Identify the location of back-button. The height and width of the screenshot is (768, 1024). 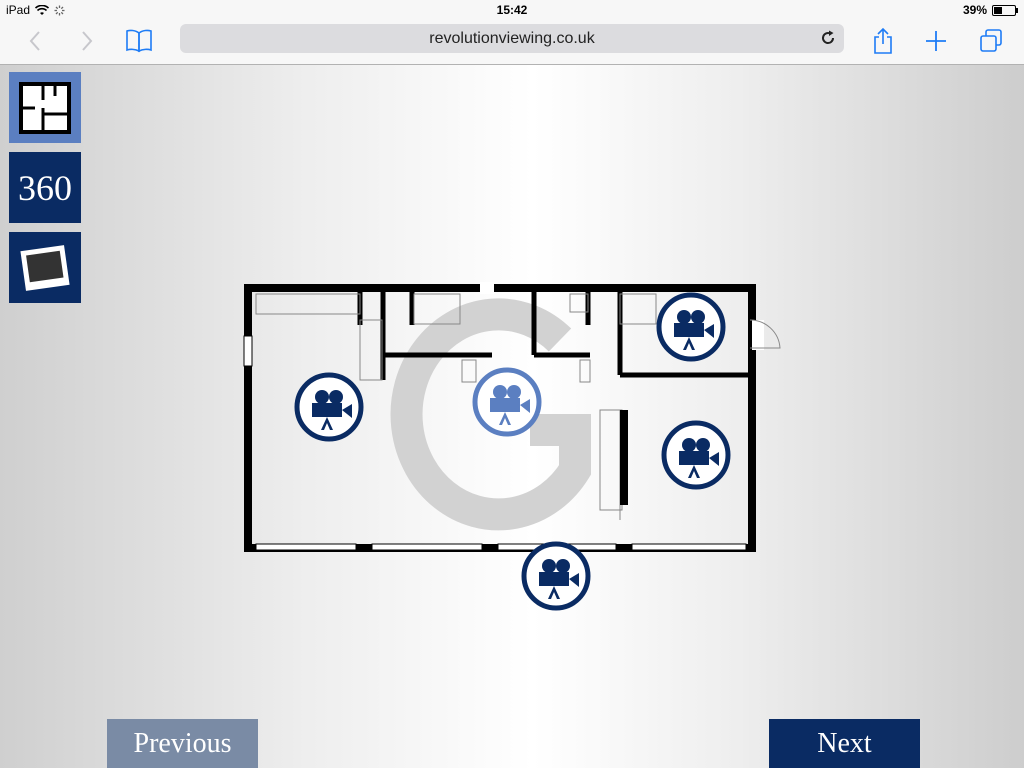
(35, 41).